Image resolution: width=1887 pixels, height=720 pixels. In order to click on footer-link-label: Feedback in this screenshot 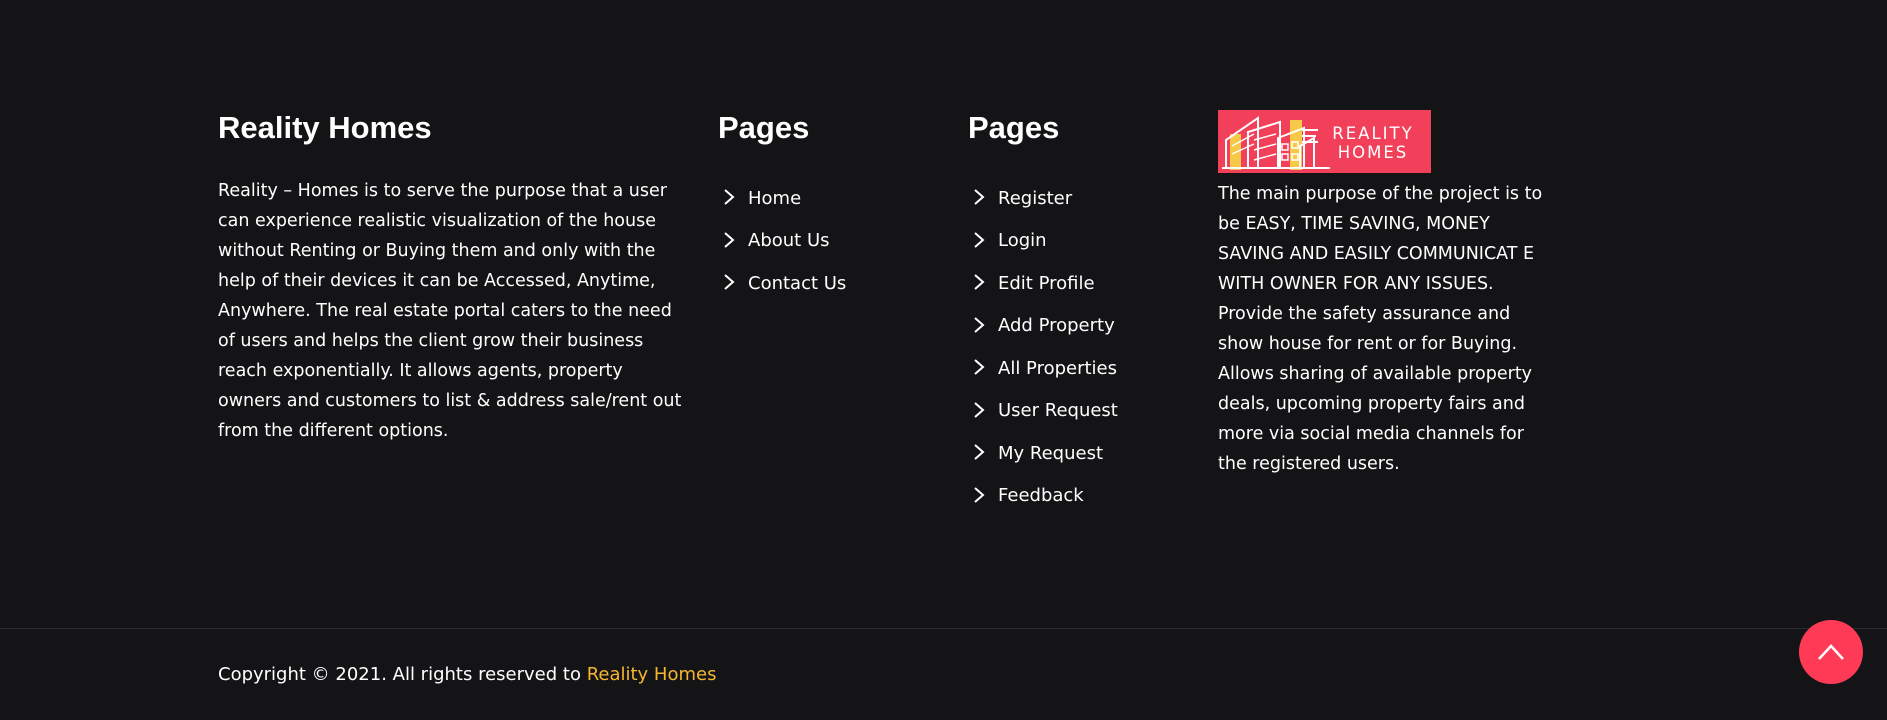, I will do `click(1041, 496)`.